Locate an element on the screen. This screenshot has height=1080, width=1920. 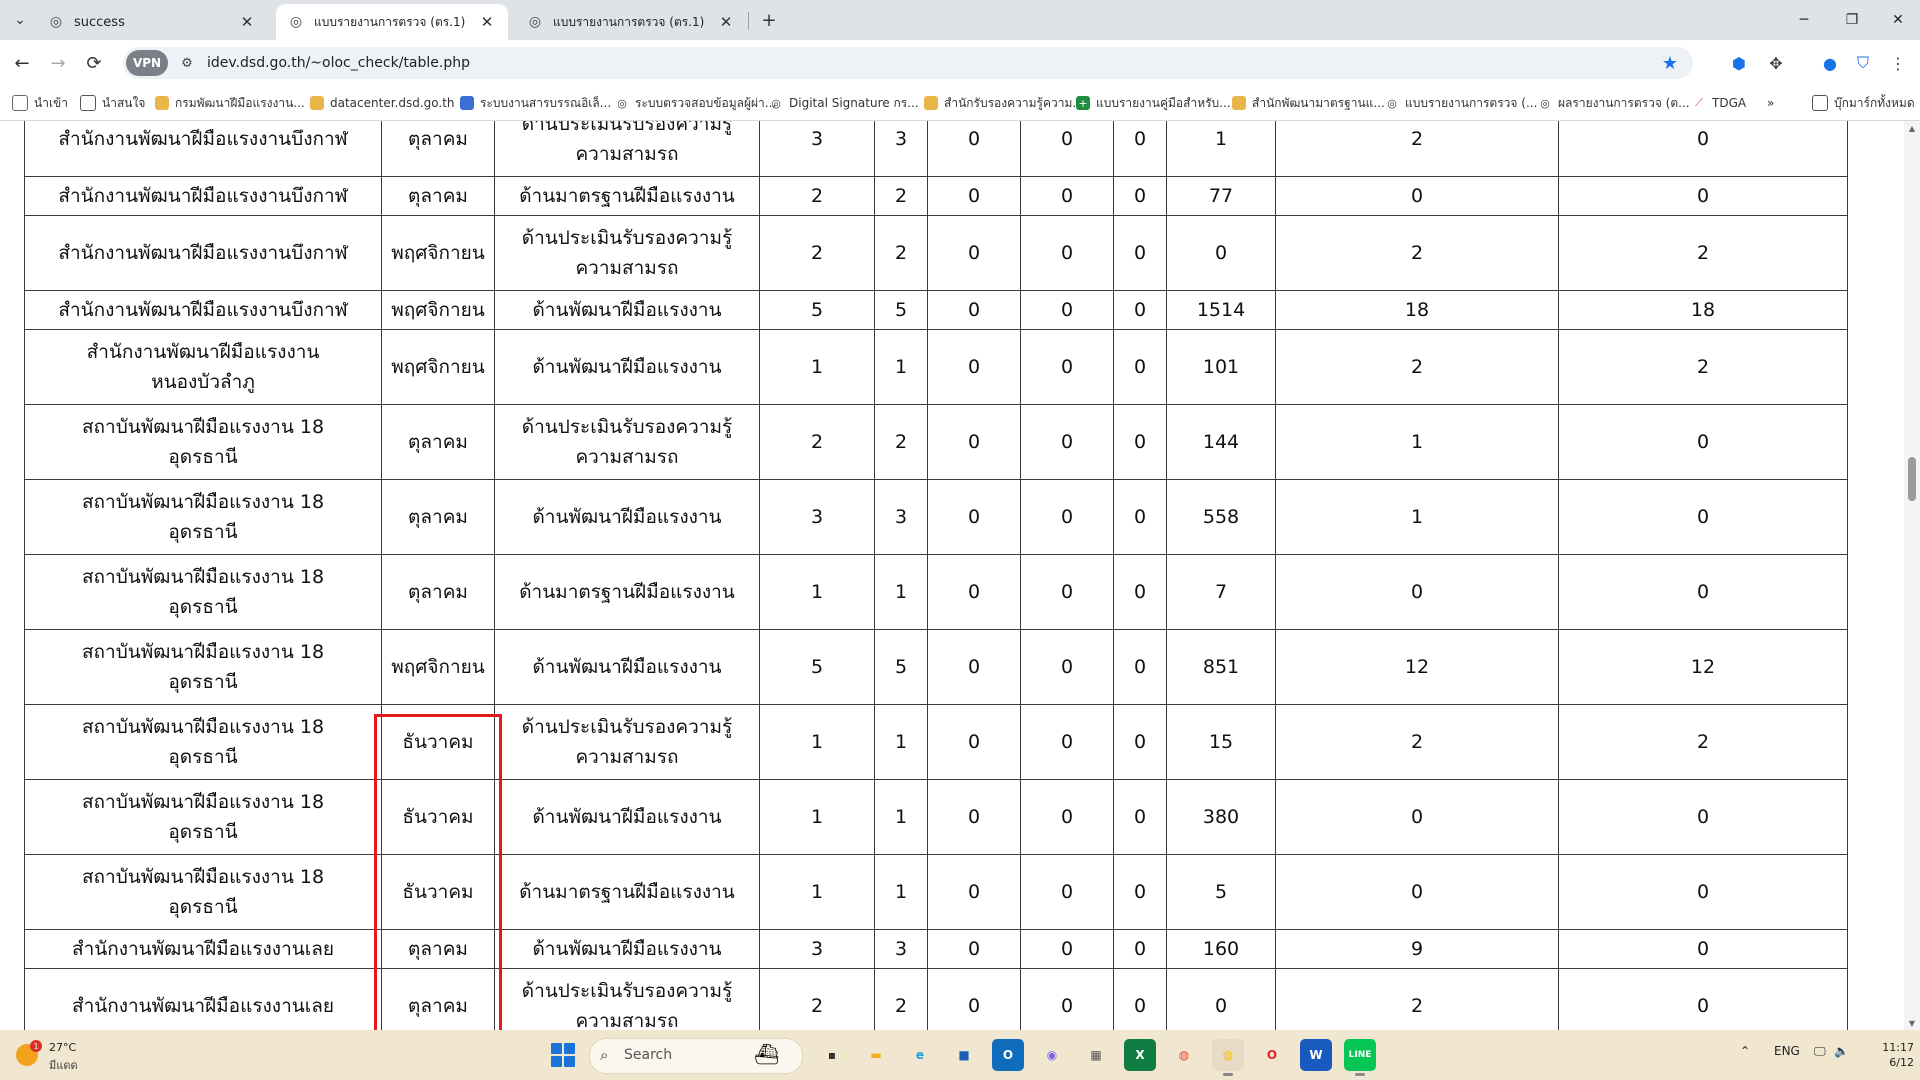
bookmark-item: นำสนใจ is located at coordinates (112, 103).